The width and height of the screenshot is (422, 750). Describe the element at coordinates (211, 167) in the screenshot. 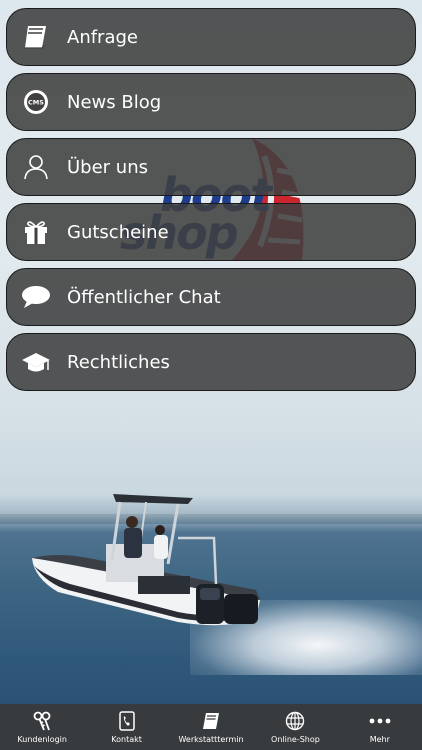

I see `menu-item-ueber-uns: Über uns` at that location.